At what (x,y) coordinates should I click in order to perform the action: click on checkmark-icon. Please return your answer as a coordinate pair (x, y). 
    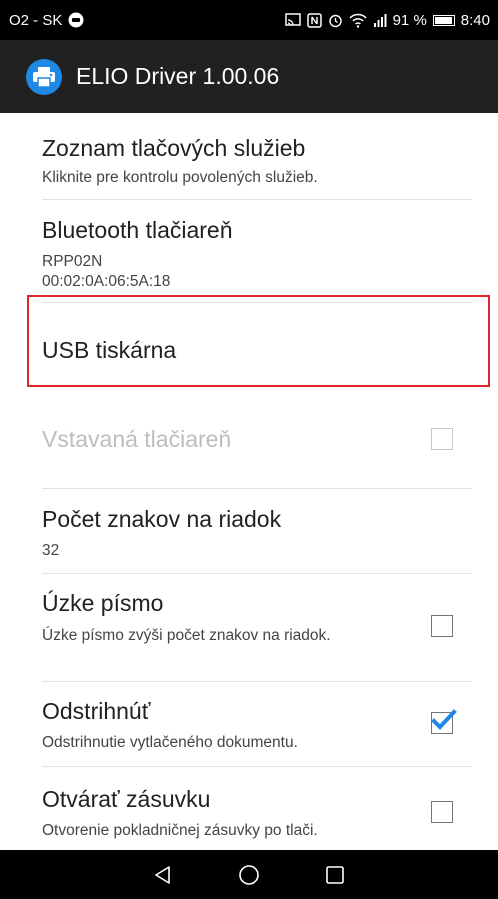
    Looking at the image, I should click on (444, 719).